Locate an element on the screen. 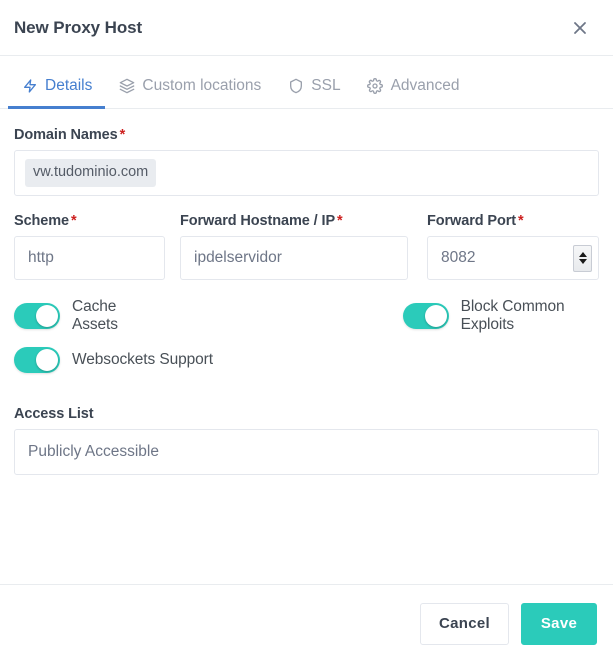  quantity-stepper is located at coordinates (582, 258).